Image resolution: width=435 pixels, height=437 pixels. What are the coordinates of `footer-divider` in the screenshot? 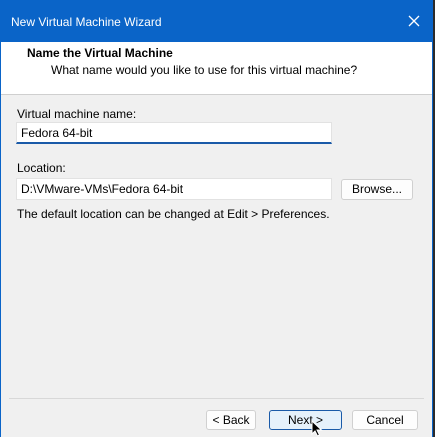 It's located at (216, 398).